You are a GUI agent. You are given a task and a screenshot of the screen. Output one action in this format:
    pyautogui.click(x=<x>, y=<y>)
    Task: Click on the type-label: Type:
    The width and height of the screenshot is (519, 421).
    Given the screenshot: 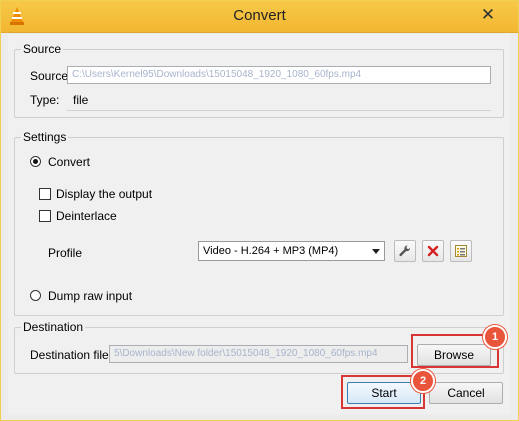 What is the action you would take?
    pyautogui.click(x=45, y=100)
    